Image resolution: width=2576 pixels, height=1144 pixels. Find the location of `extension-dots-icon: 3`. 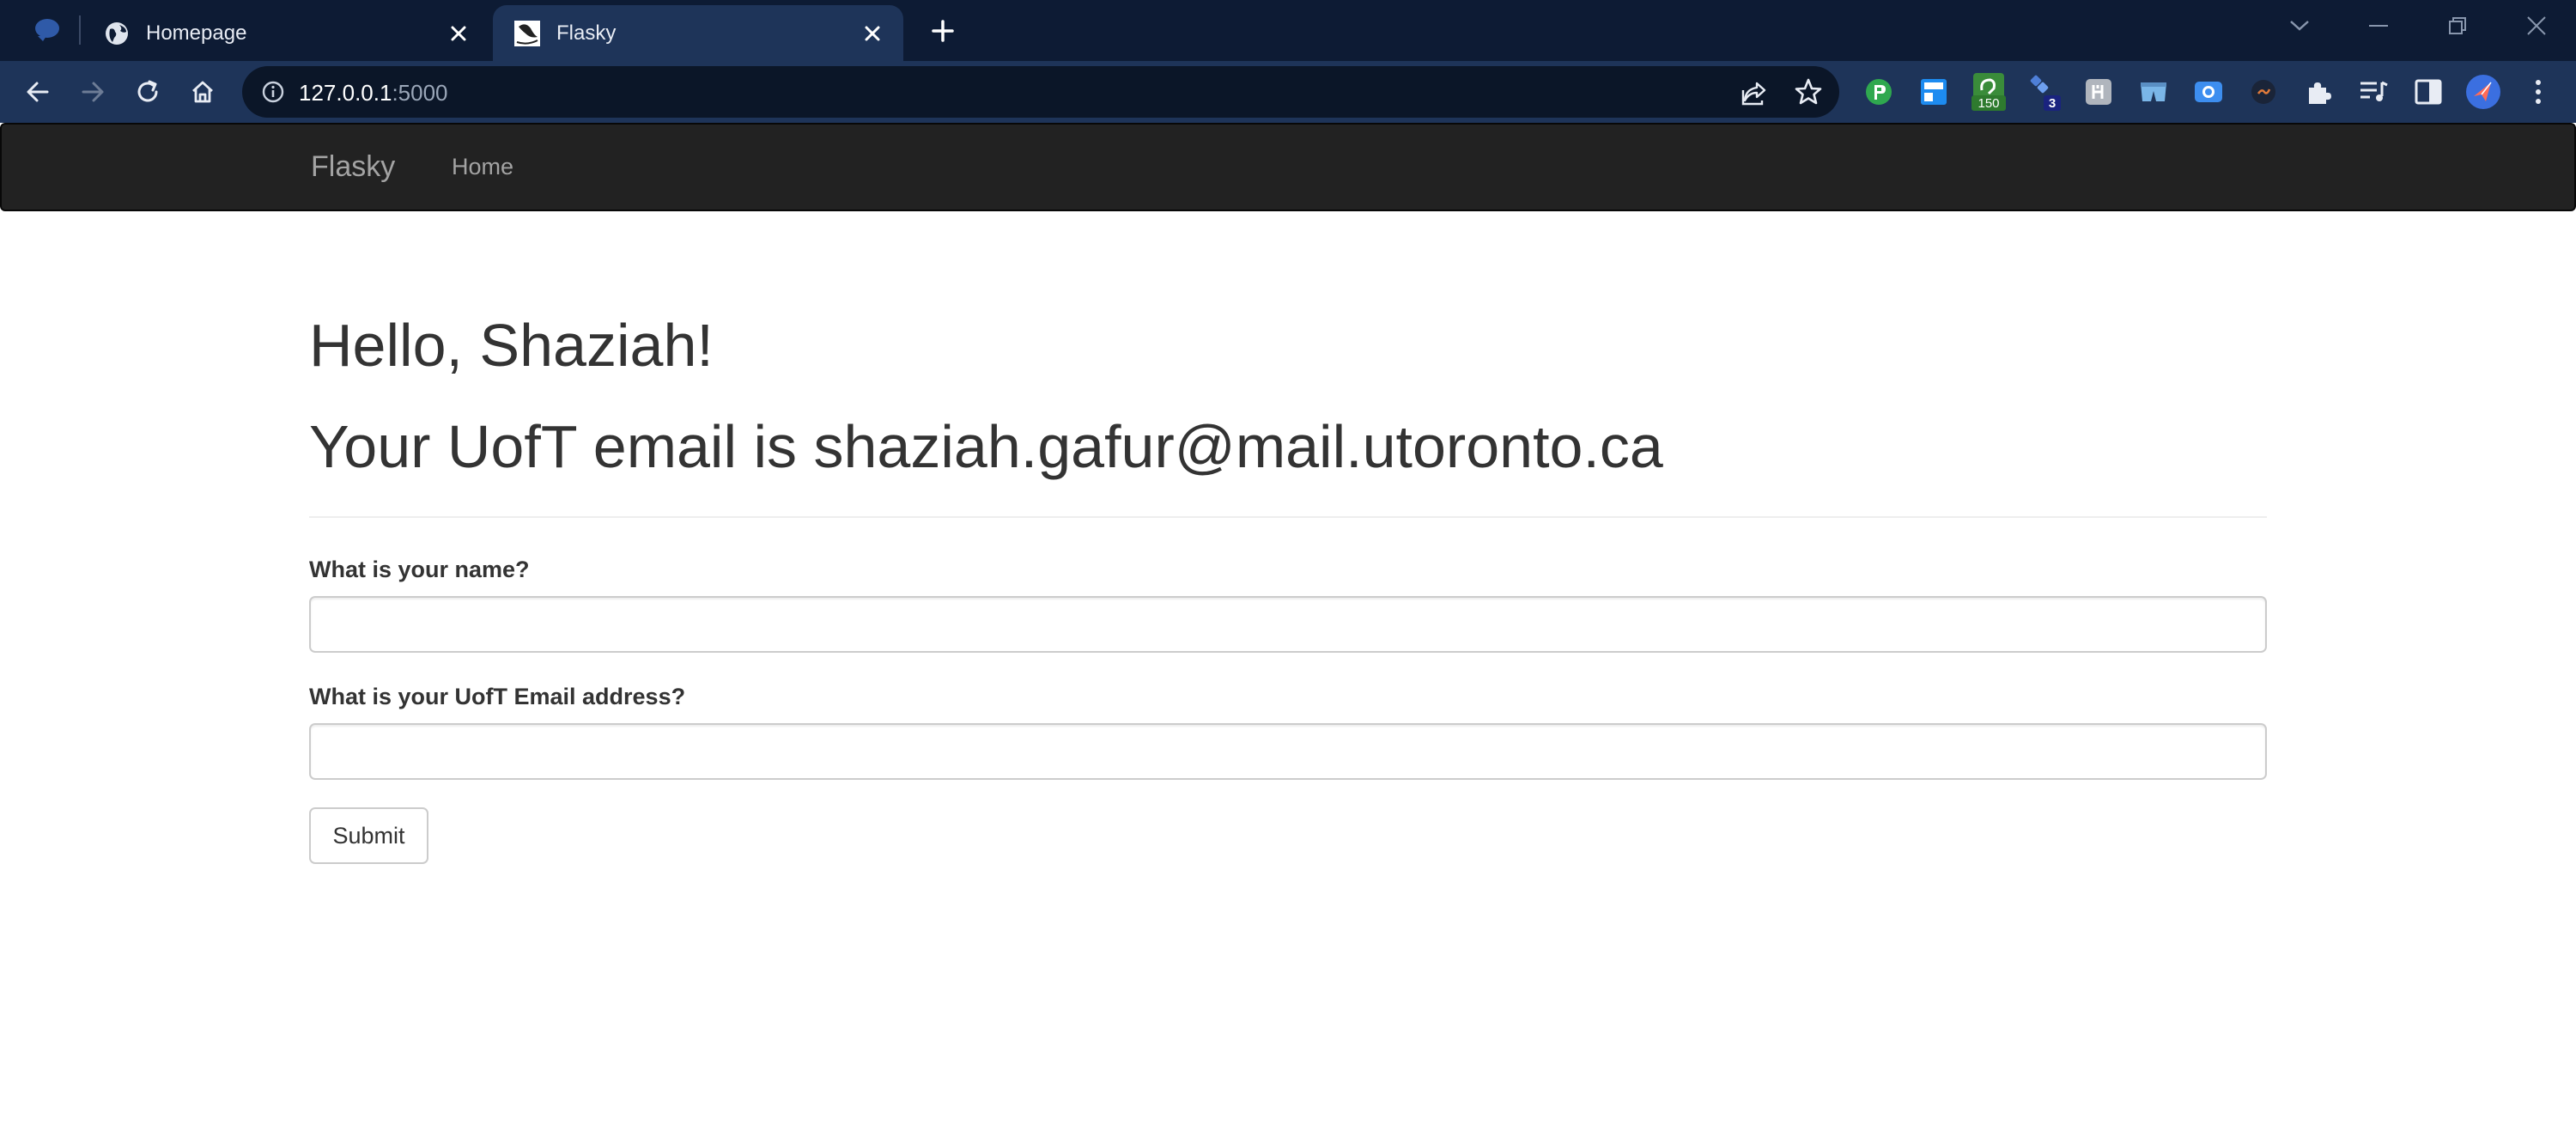

extension-dots-icon: 3 is located at coordinates (2044, 92).